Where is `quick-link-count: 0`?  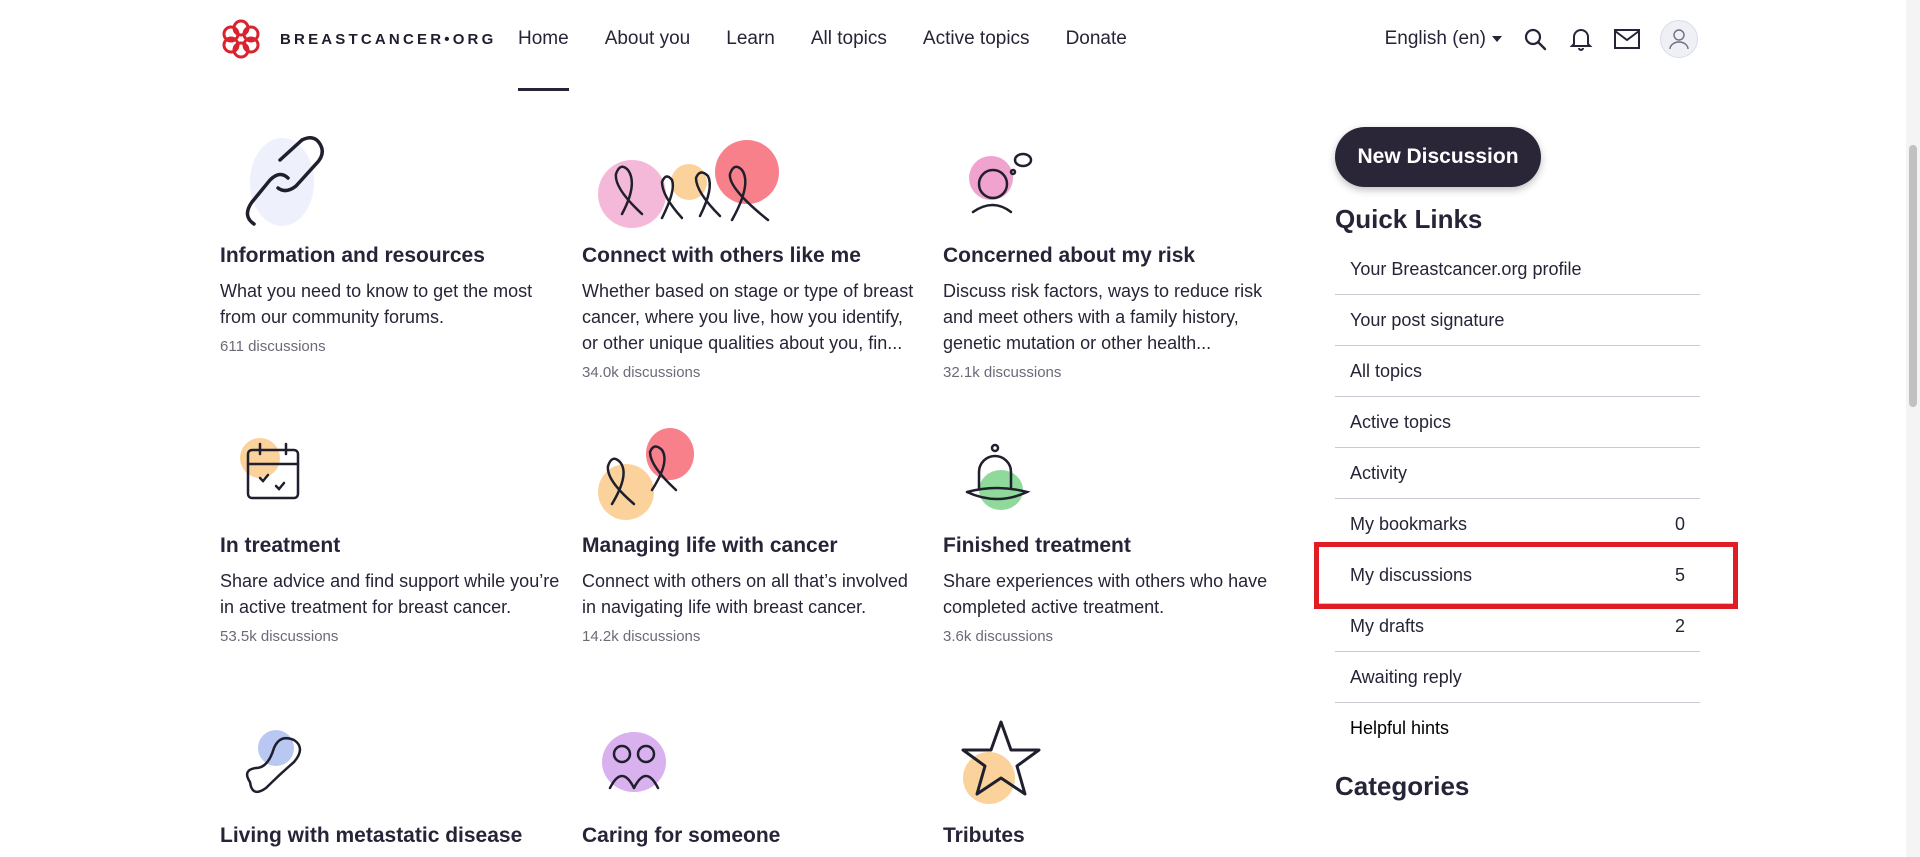
quick-link-count: 0 is located at coordinates (1679, 523).